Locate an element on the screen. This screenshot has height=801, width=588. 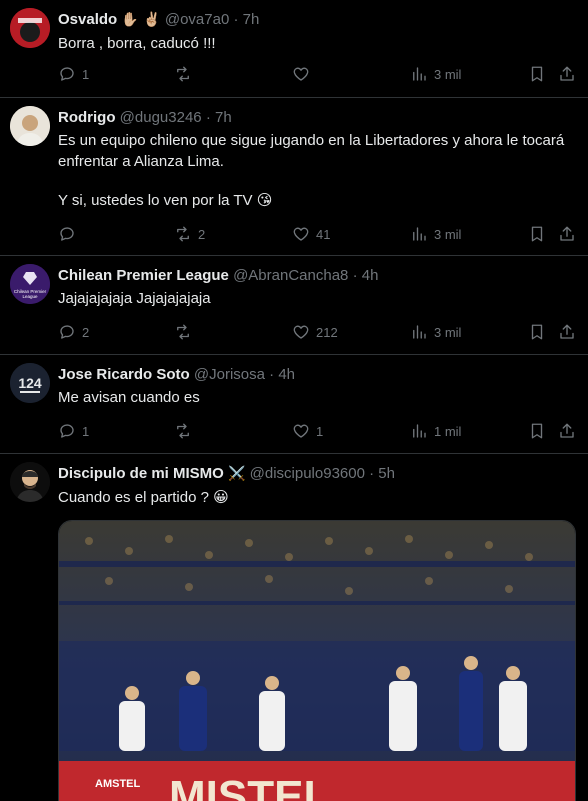
tweet-header: Rodrigo @dugu3246 · 7h is located at coordinates (145, 118).